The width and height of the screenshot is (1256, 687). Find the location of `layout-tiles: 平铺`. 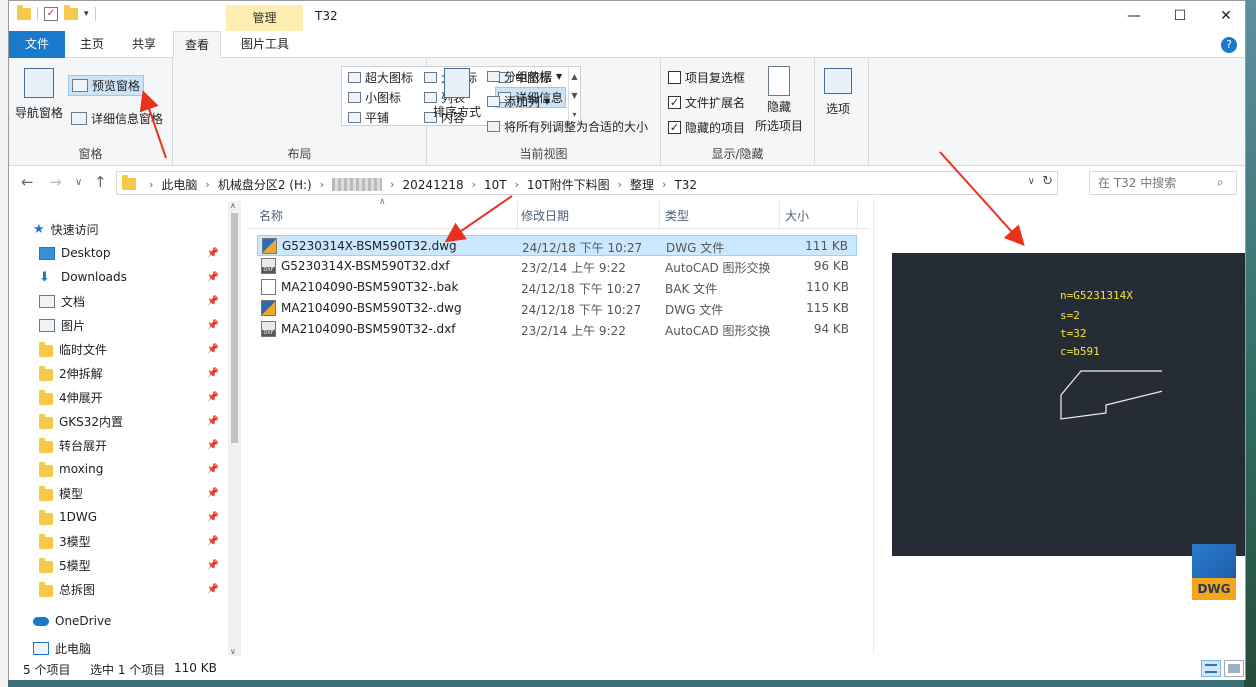

layout-tiles: 平铺 is located at coordinates (368, 117).